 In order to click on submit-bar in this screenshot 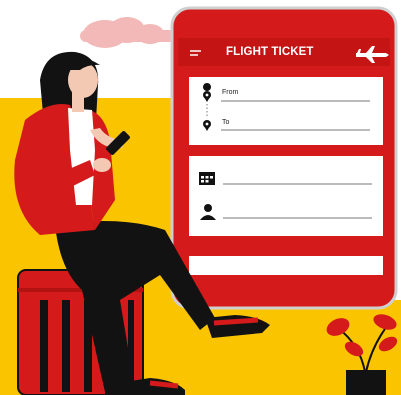, I will do `click(286, 265)`.